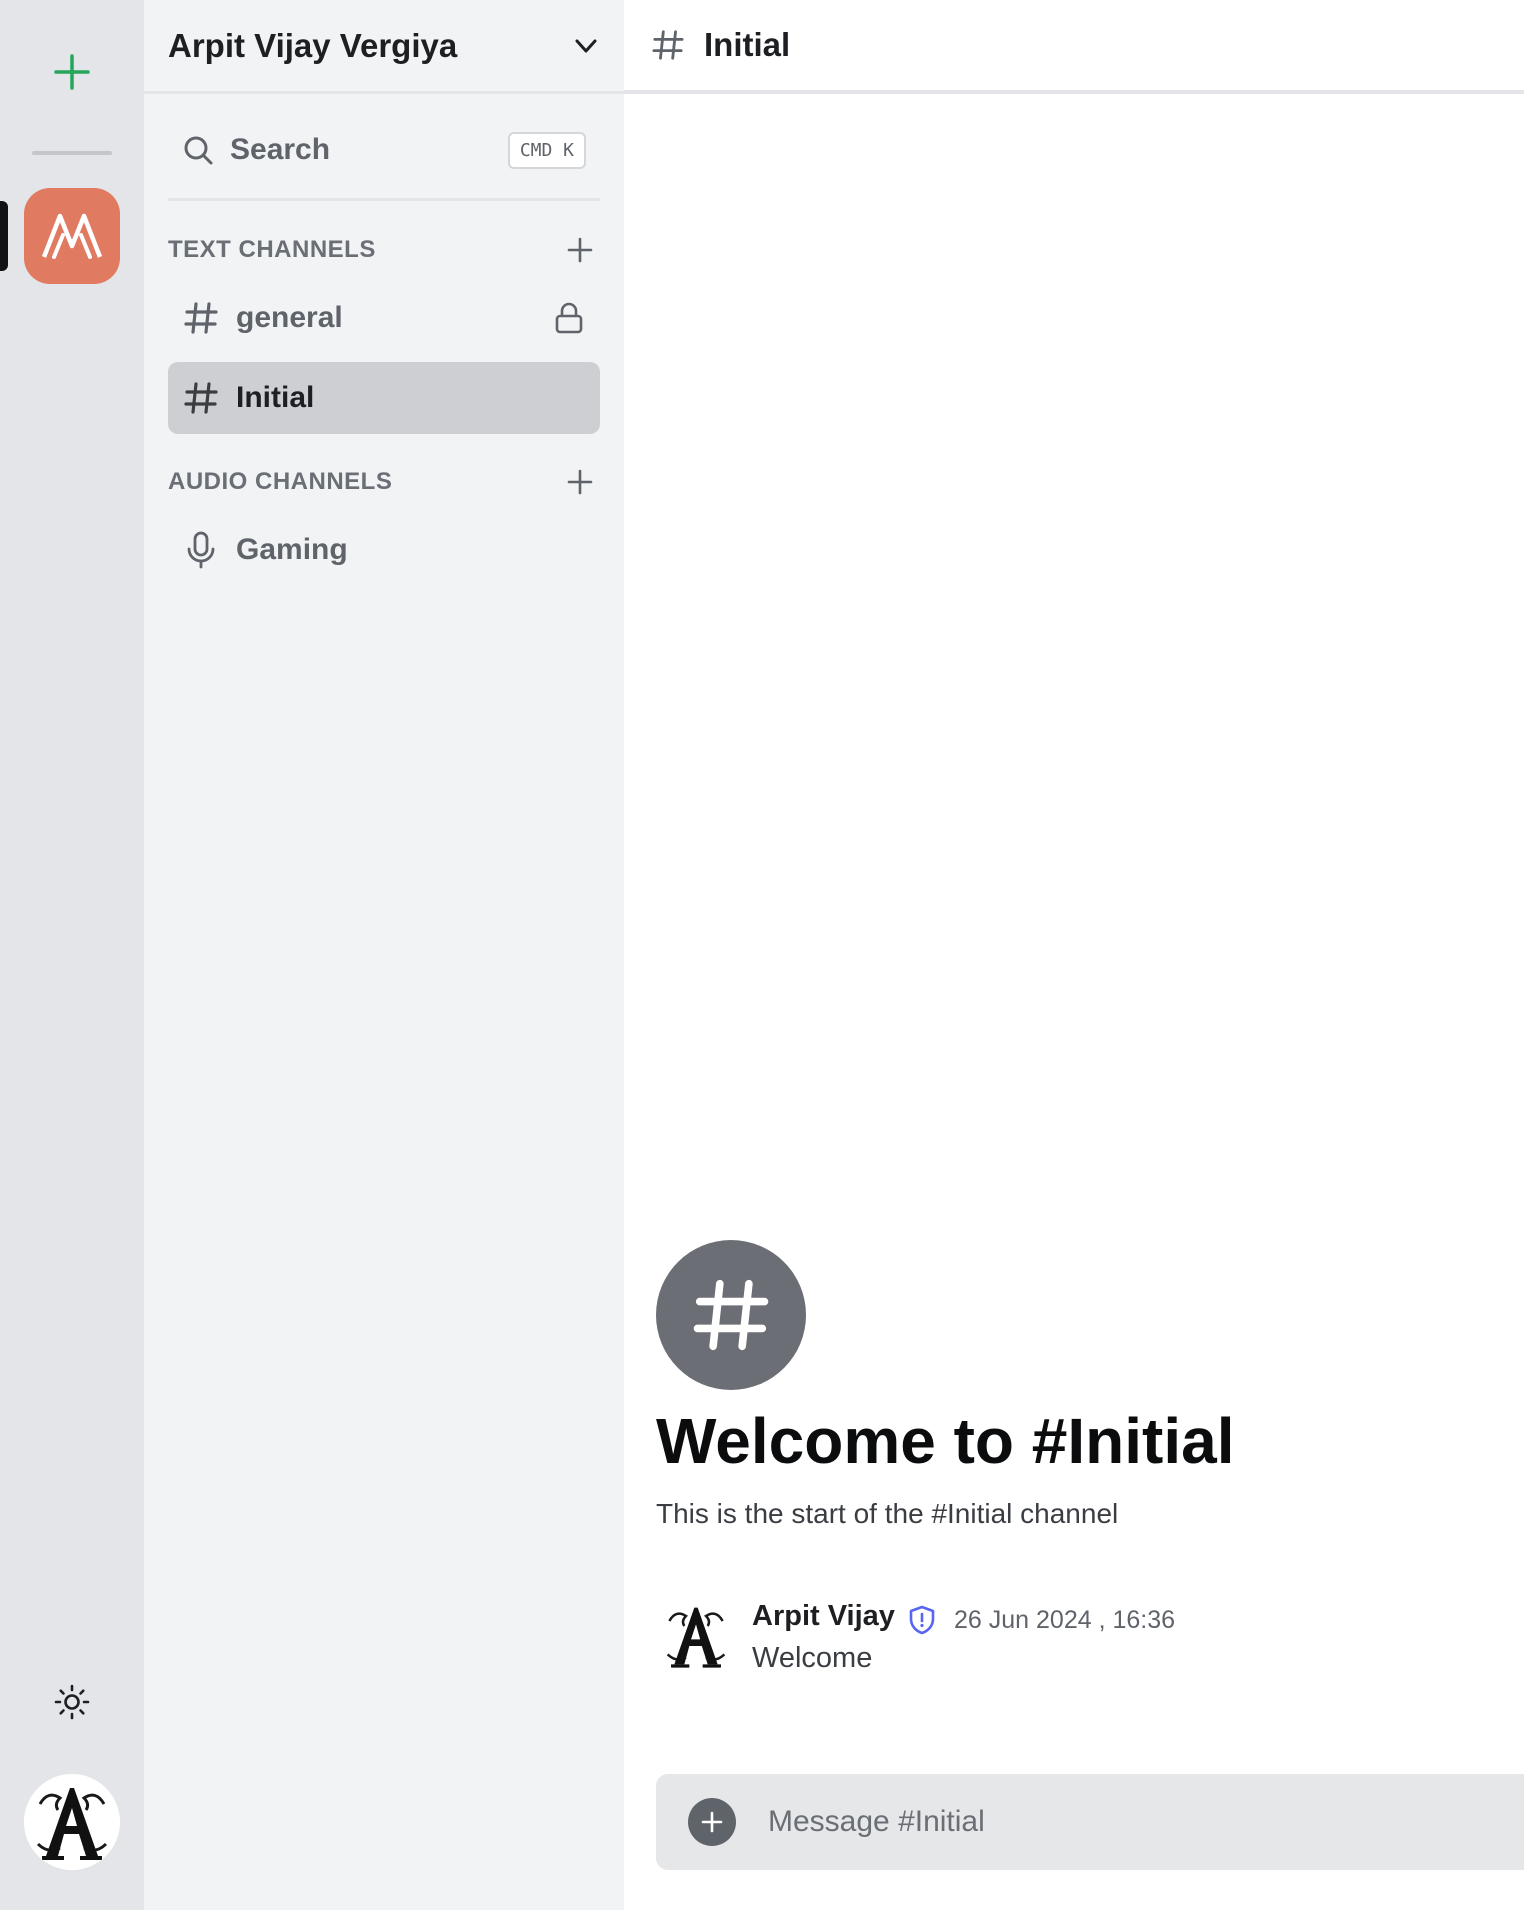  I want to click on add-server-button, so click(72, 72).